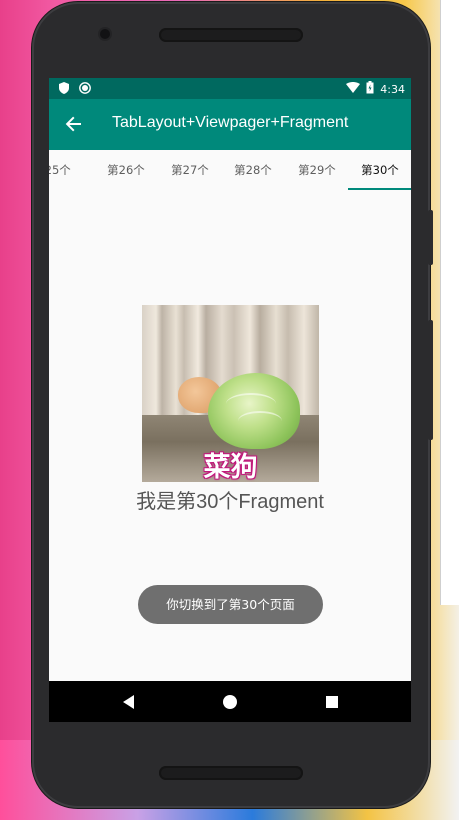 This screenshot has width=459, height=820. I want to click on home-icon, so click(230, 702).